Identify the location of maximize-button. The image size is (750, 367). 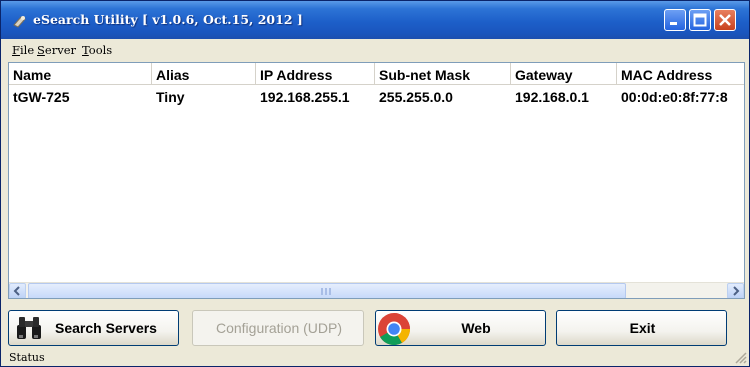
(700, 20).